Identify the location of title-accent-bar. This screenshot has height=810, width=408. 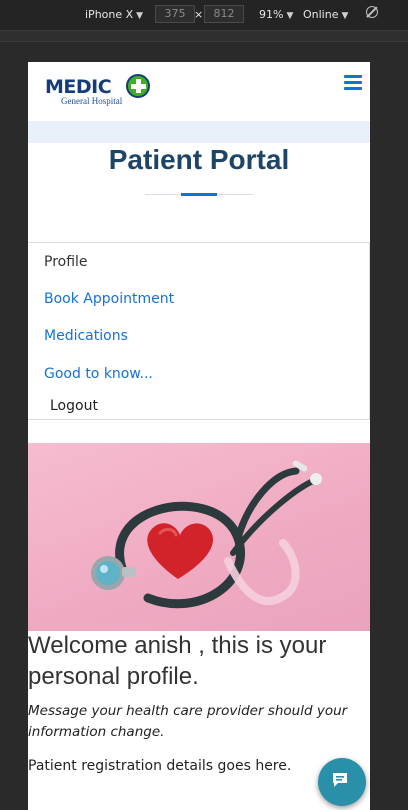
(199, 194).